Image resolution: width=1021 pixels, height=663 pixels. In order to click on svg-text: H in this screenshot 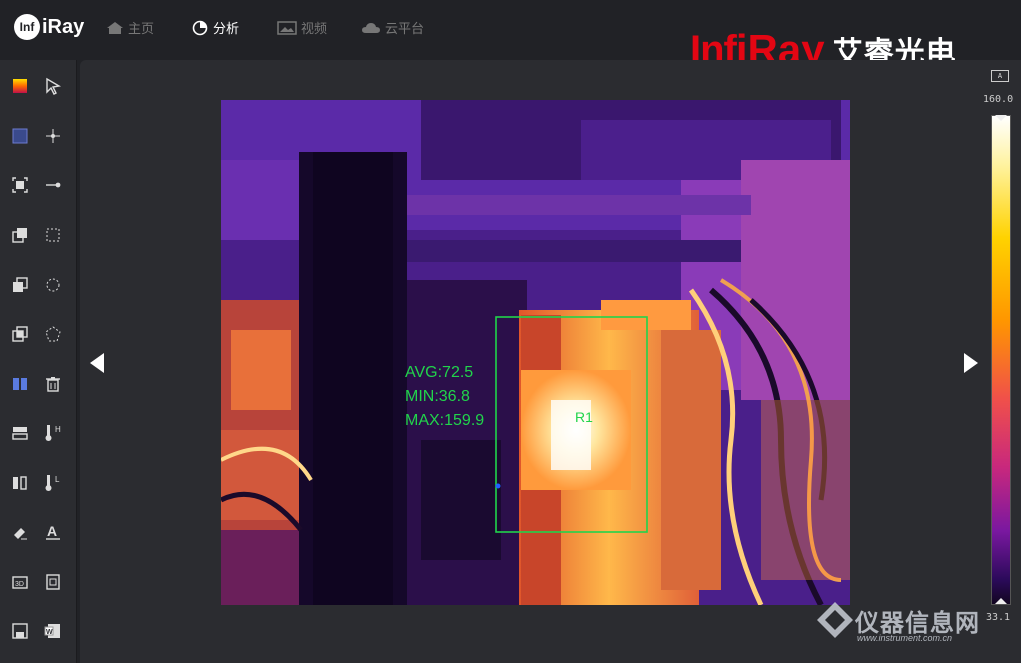, I will do `click(58, 429)`.